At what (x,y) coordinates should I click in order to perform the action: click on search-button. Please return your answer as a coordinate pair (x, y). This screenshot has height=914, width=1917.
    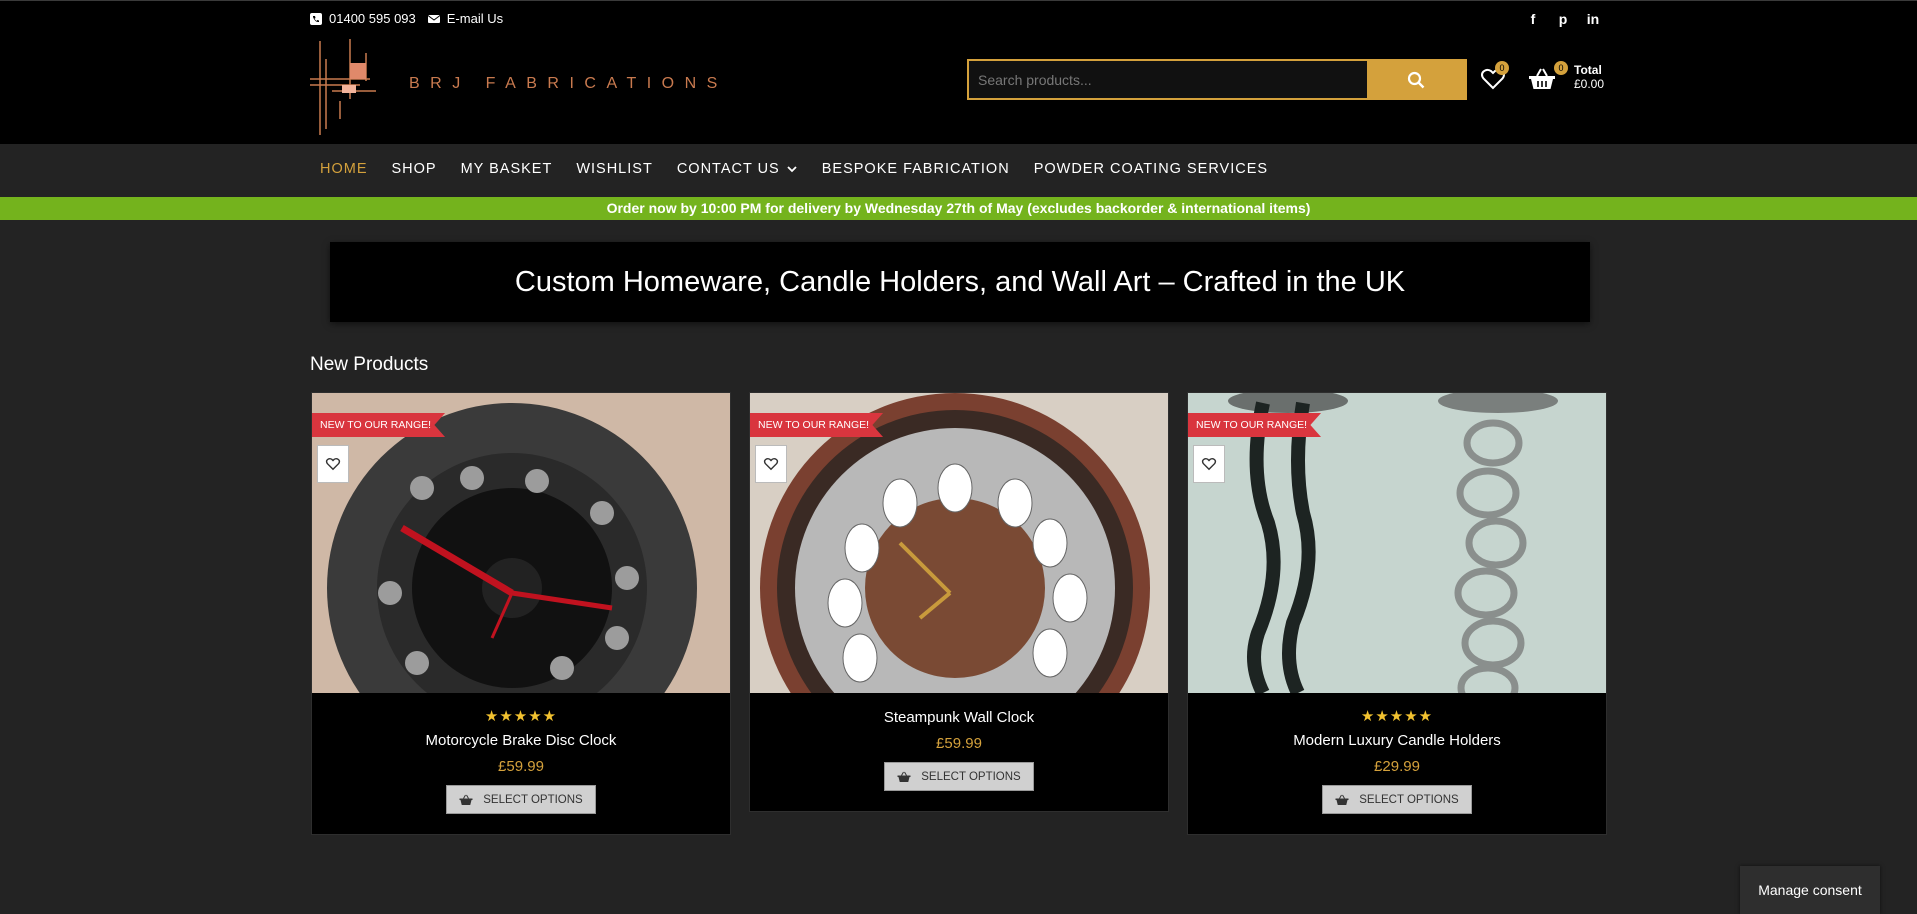
    Looking at the image, I should click on (1416, 79).